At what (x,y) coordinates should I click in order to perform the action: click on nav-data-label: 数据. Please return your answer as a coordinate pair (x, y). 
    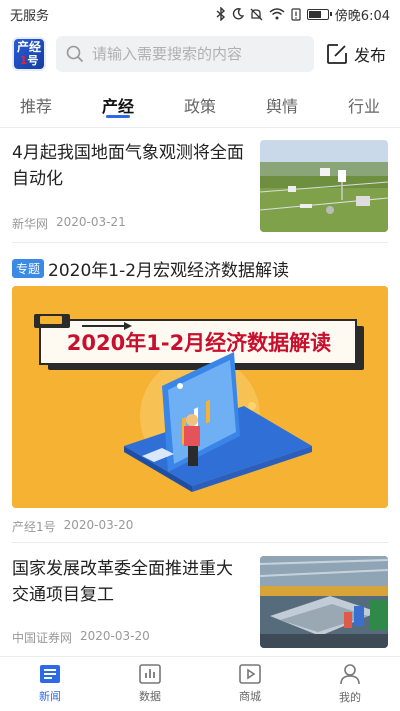
    Looking at the image, I should click on (150, 696).